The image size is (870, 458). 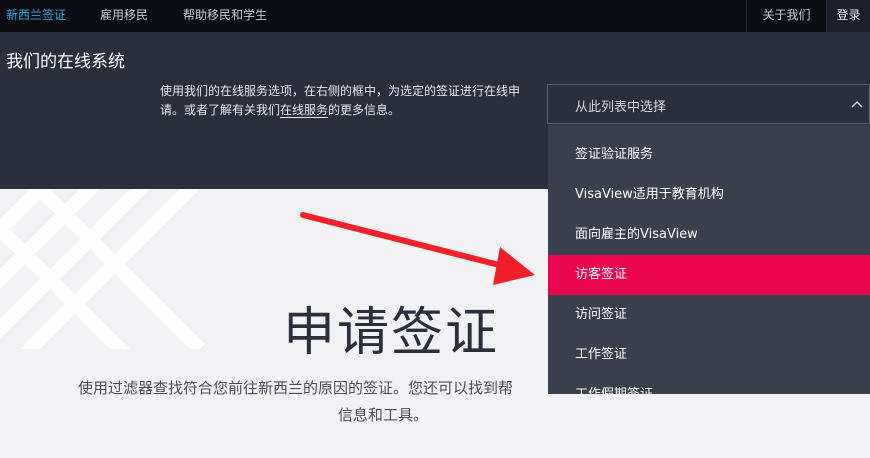 I want to click on online-desc-text-2: 的更多信息。, so click(x=364, y=110).